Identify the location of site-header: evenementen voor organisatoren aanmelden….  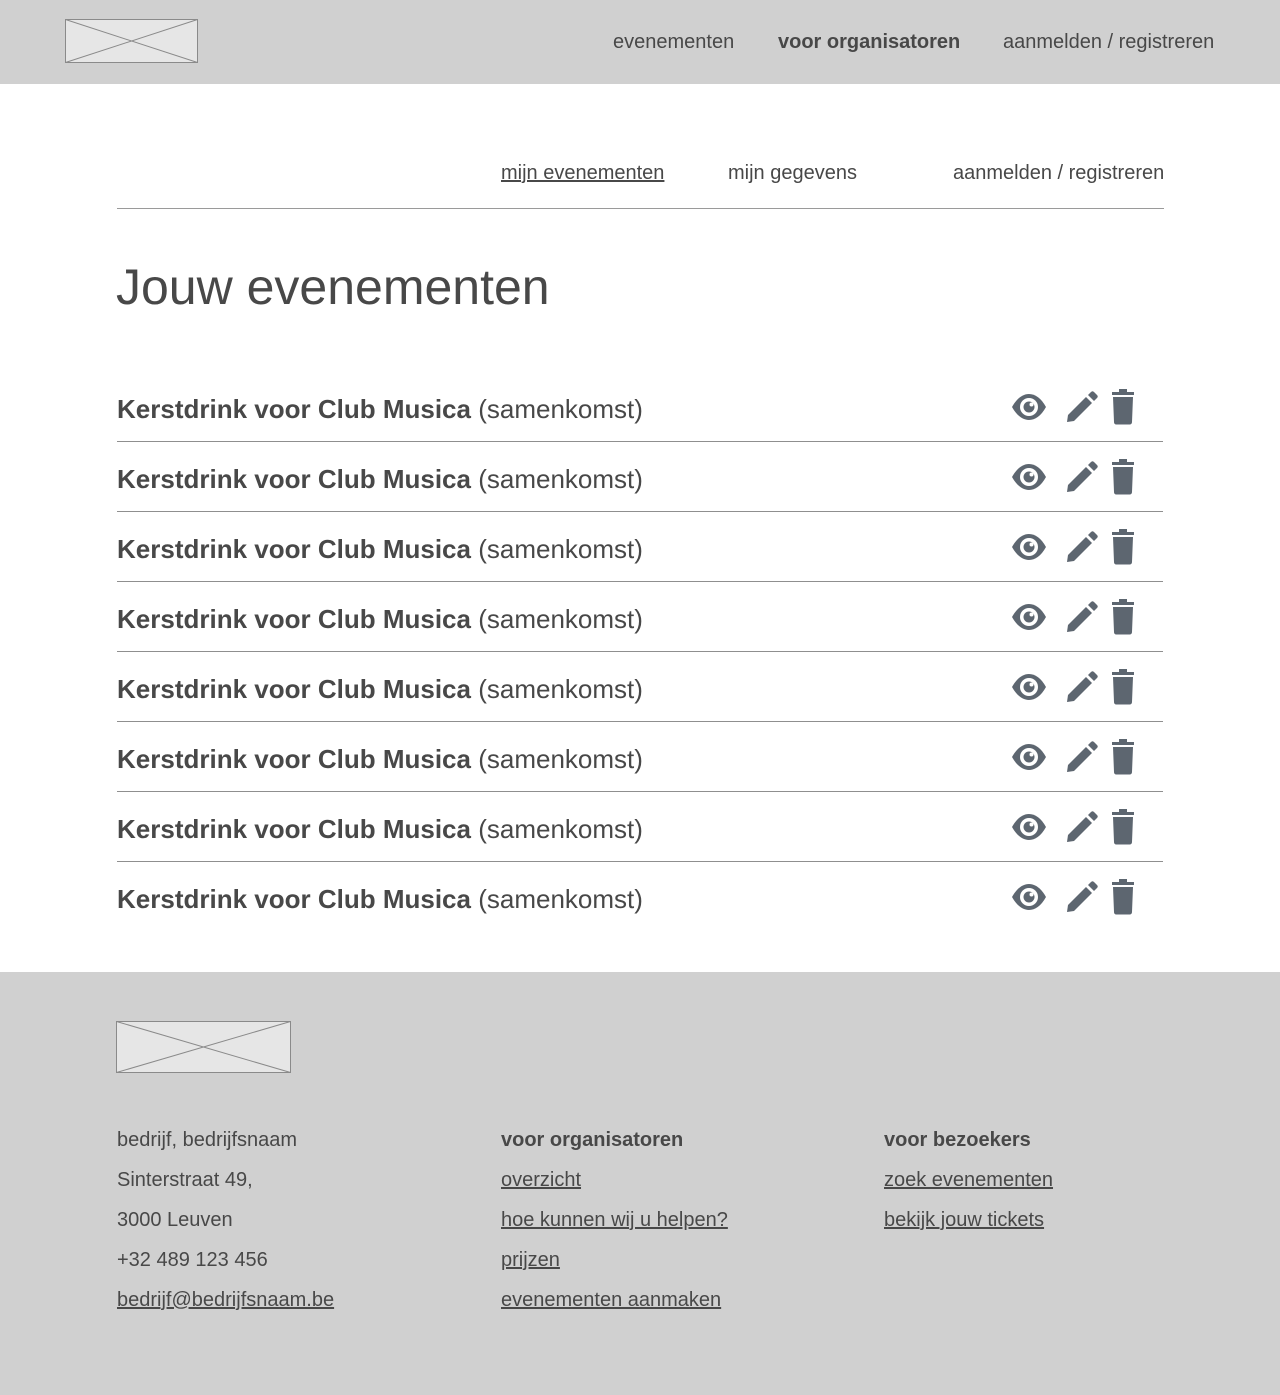
(640, 42).